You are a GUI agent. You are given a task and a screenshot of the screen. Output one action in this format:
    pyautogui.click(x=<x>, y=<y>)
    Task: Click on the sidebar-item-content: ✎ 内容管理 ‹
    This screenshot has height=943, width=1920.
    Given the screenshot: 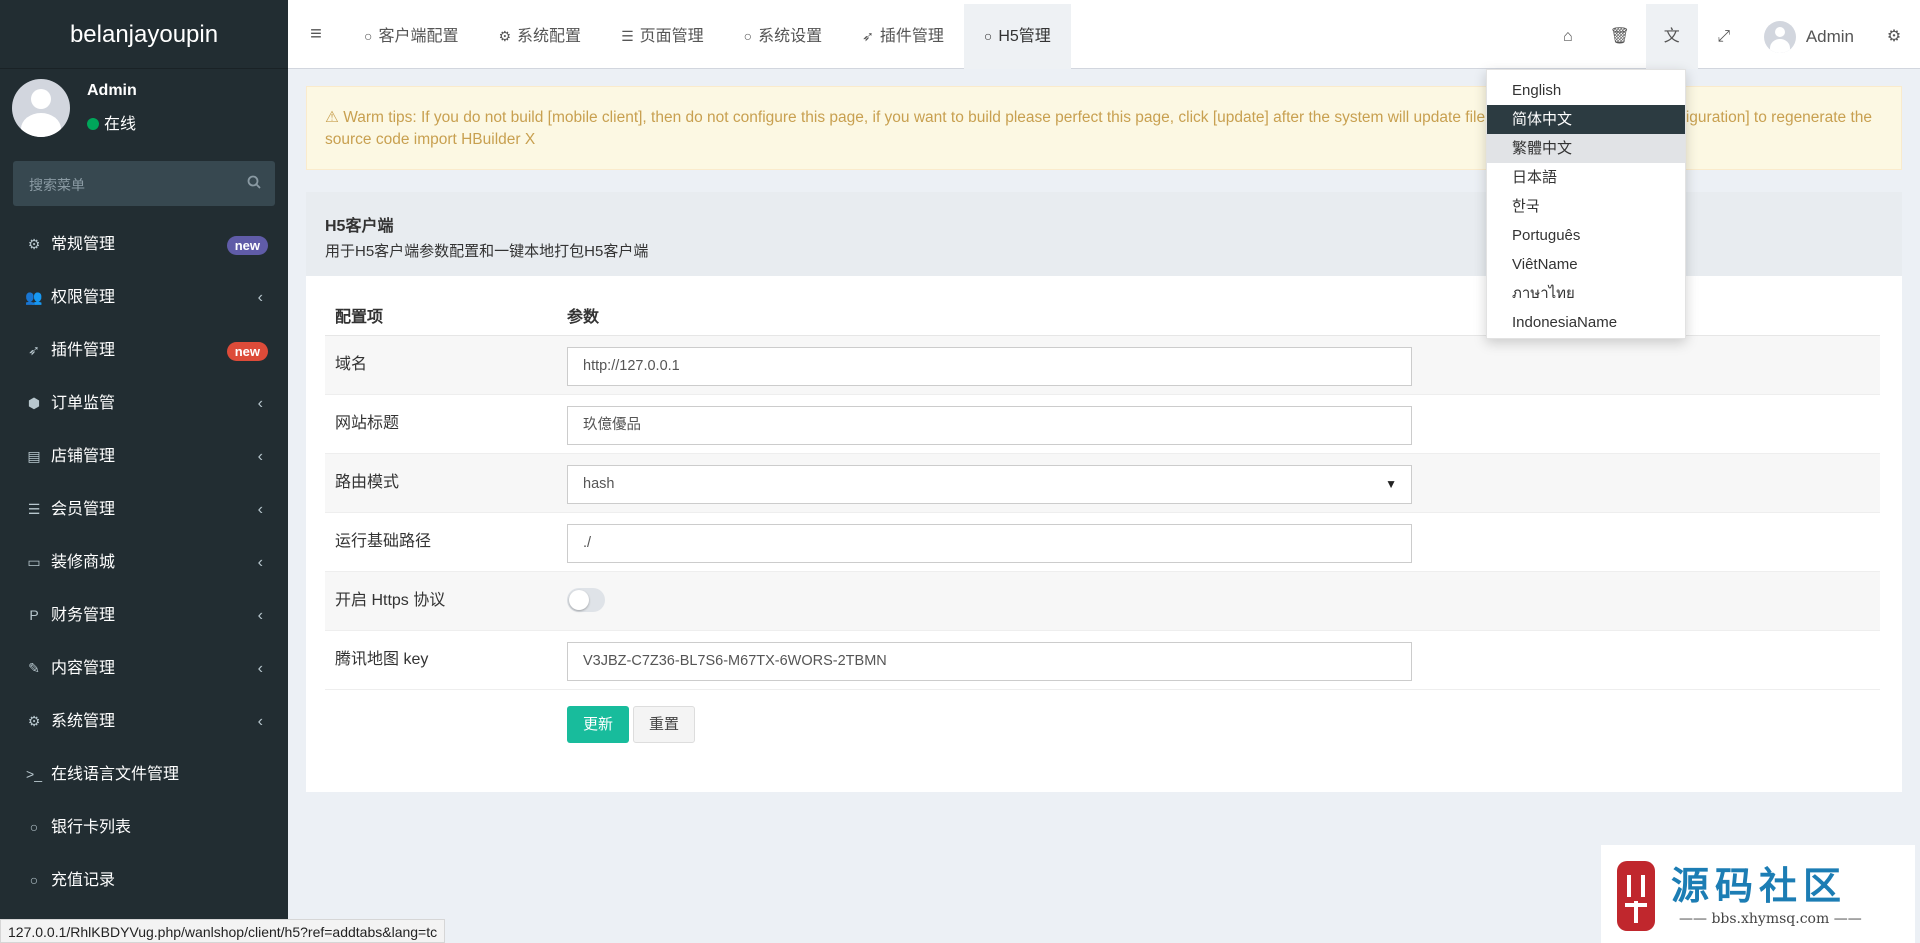 What is the action you would take?
    pyautogui.click(x=144, y=668)
    